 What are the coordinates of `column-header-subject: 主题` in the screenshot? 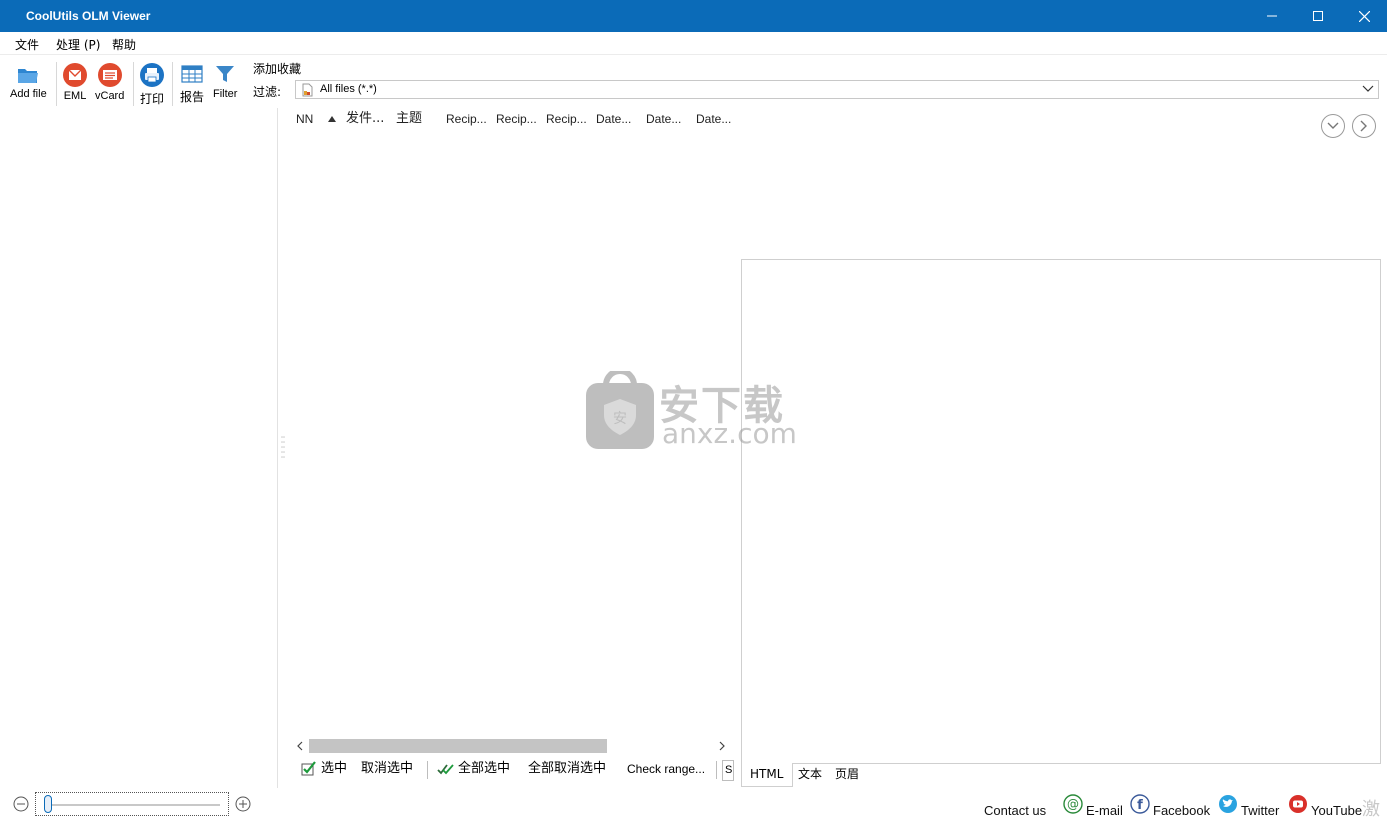 It's located at (420, 119).